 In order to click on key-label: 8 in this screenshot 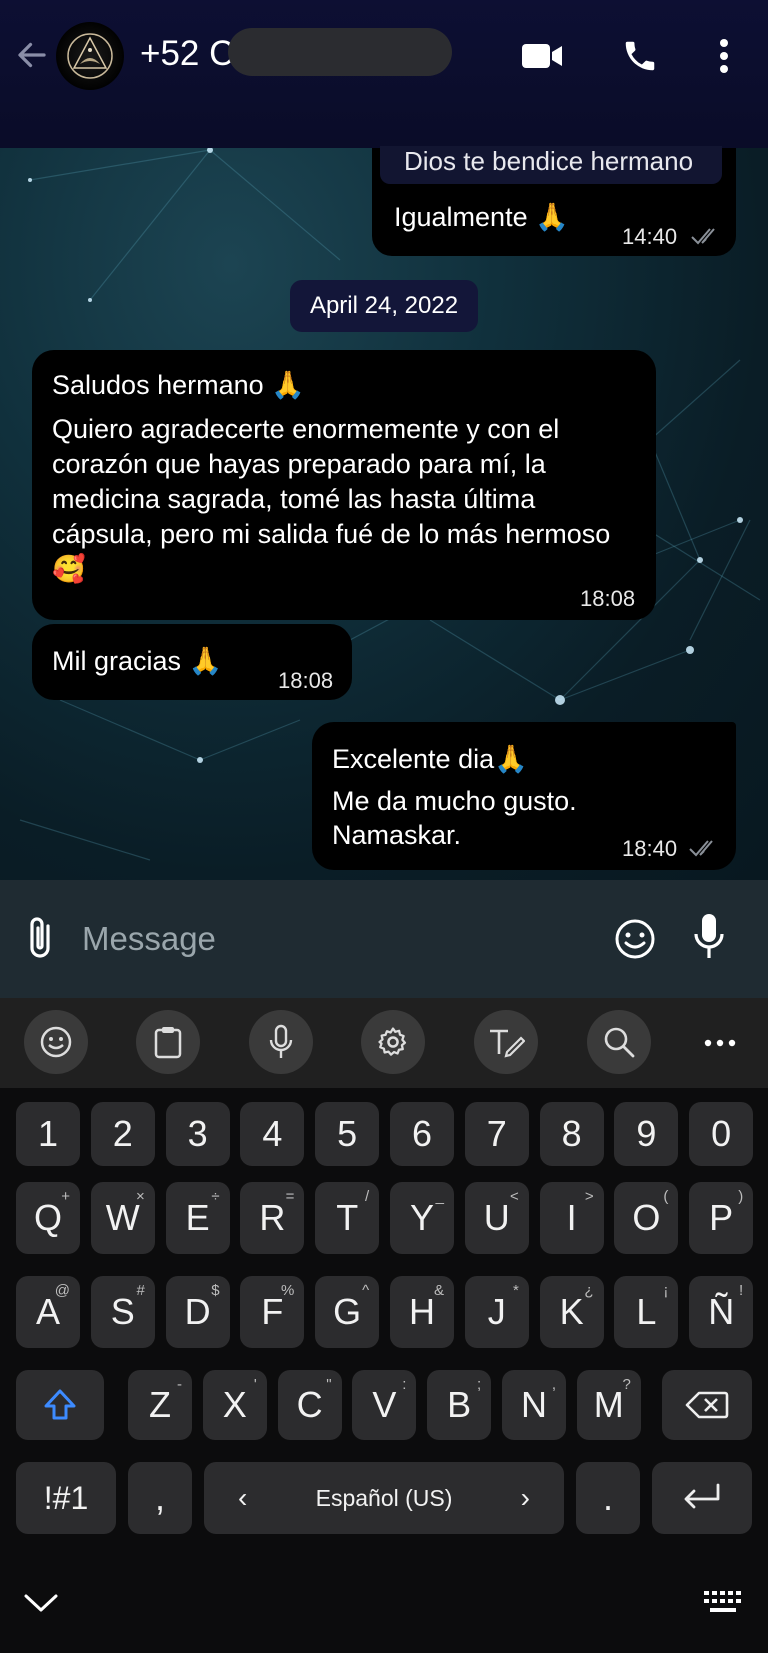, I will do `click(571, 1133)`.